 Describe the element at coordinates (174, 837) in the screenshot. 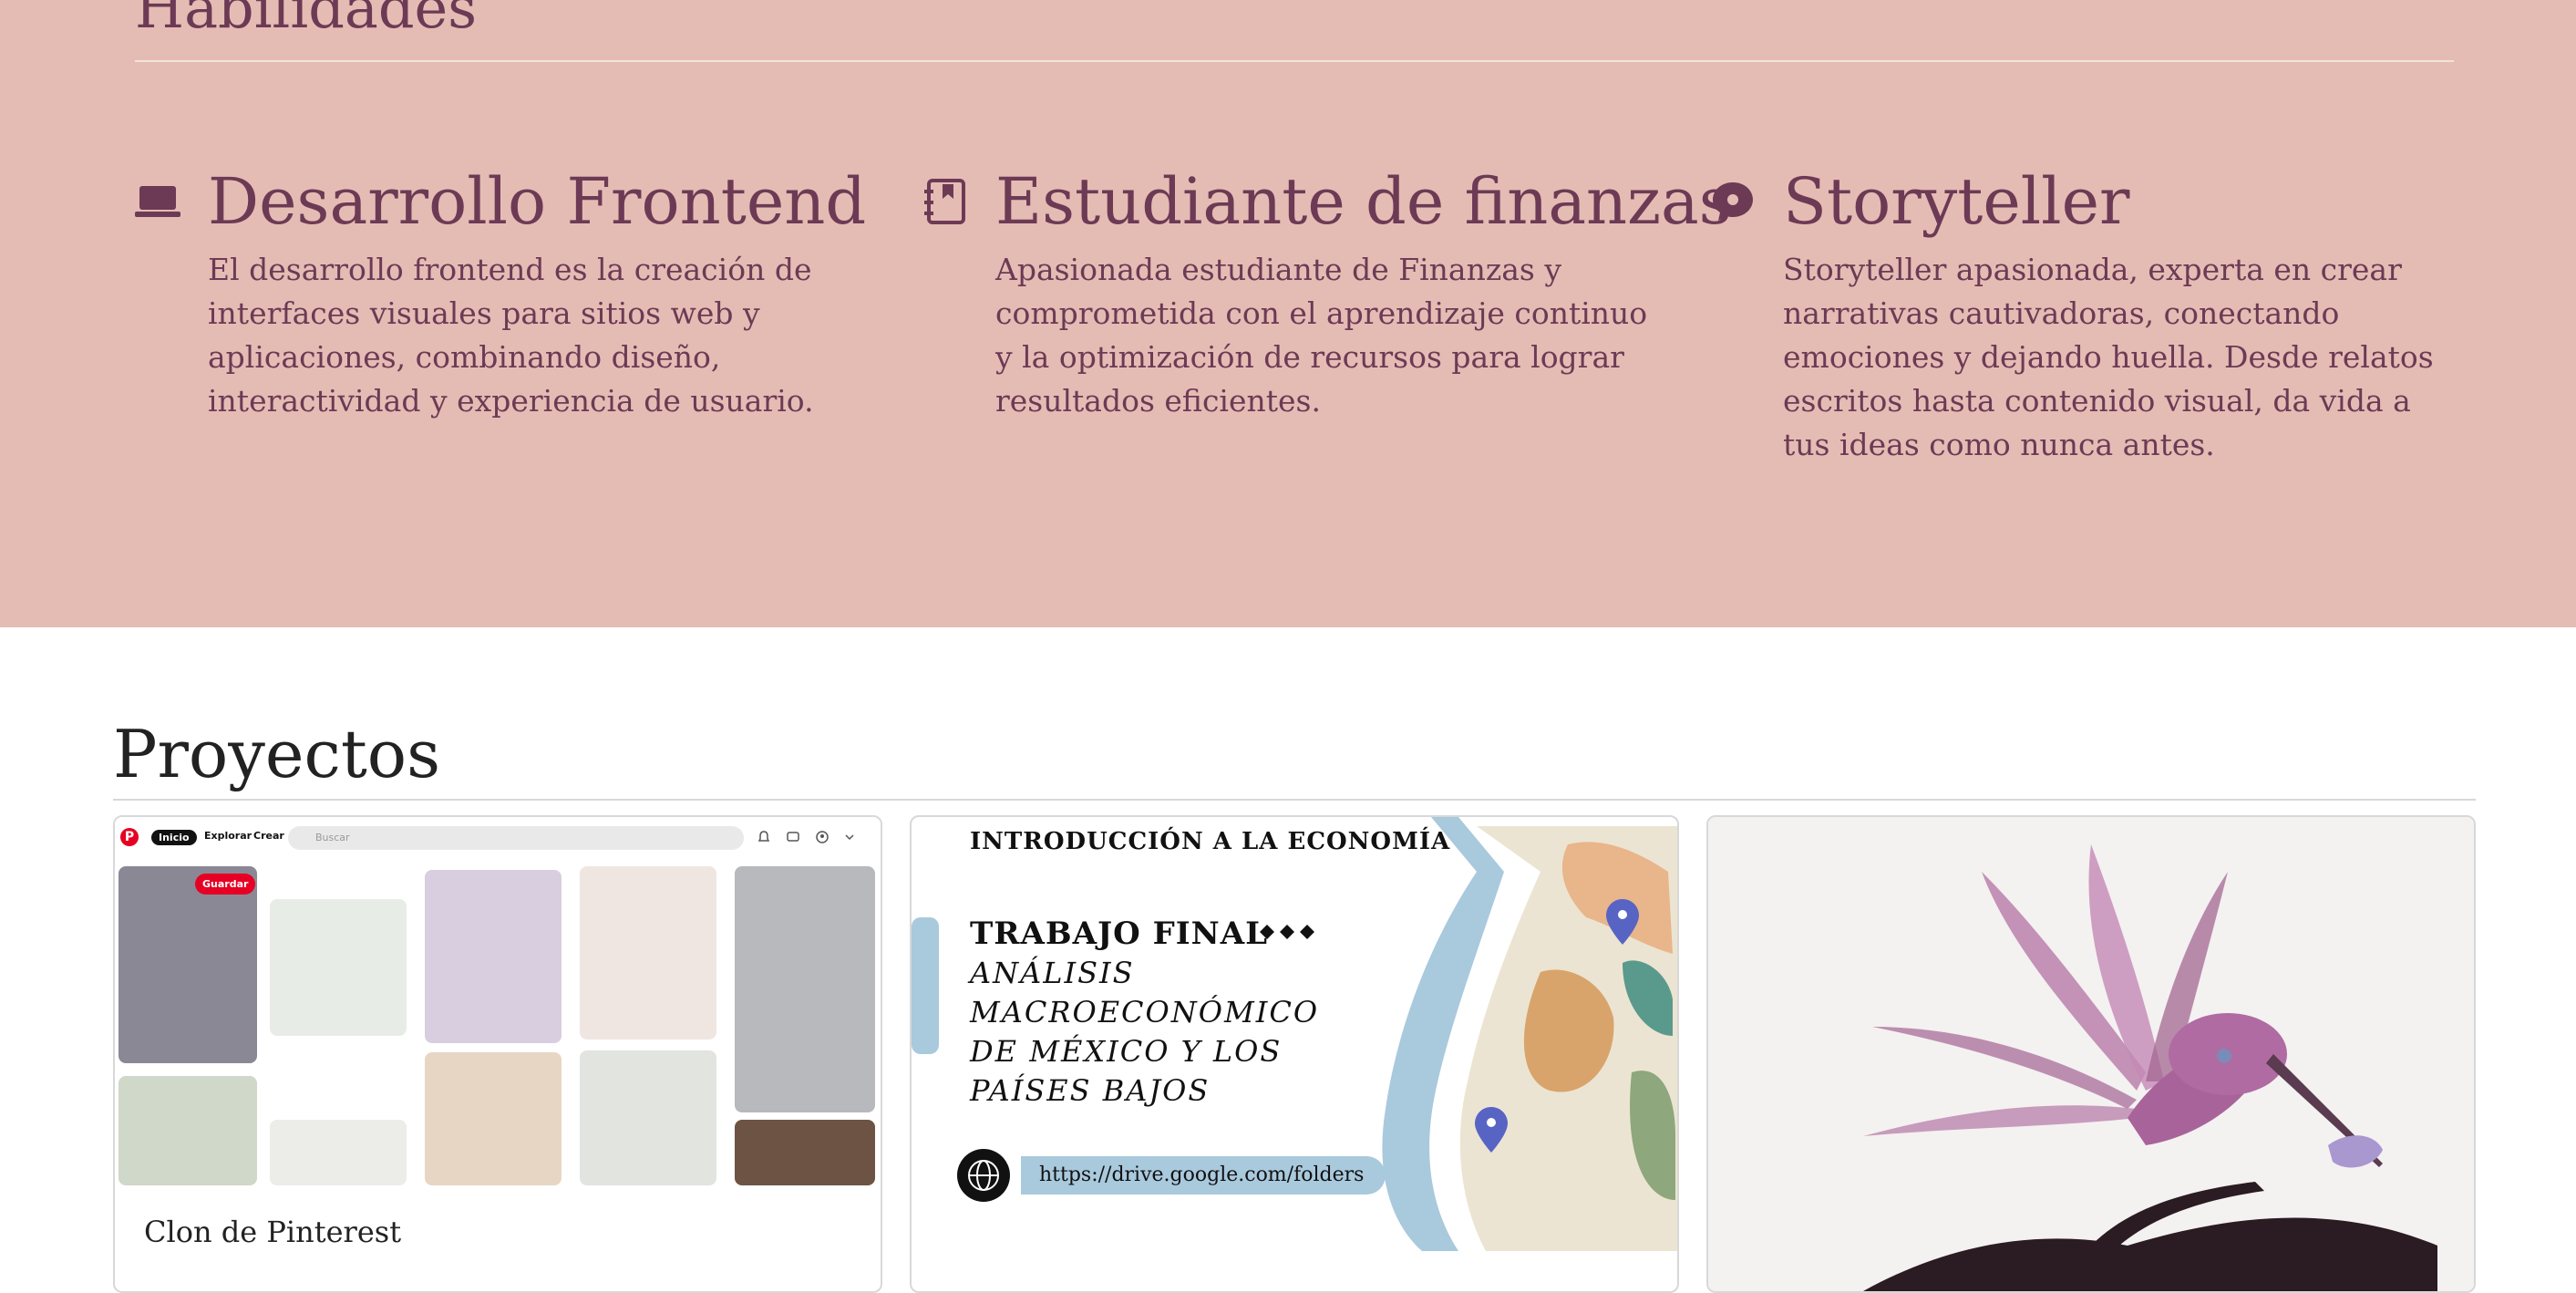

I see `nav-home: Inicio` at that location.